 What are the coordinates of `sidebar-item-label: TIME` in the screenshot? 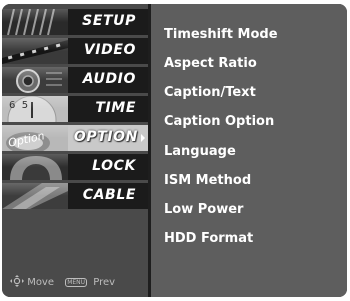 It's located at (115, 108).